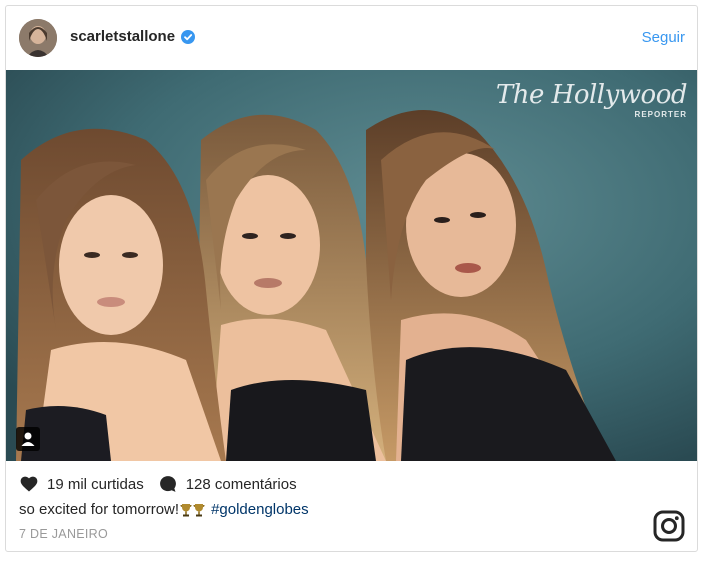 The image size is (711, 588). What do you see at coordinates (95, 484) in the screenshot?
I see `likes-count: 19 mil curtidas` at bounding box center [95, 484].